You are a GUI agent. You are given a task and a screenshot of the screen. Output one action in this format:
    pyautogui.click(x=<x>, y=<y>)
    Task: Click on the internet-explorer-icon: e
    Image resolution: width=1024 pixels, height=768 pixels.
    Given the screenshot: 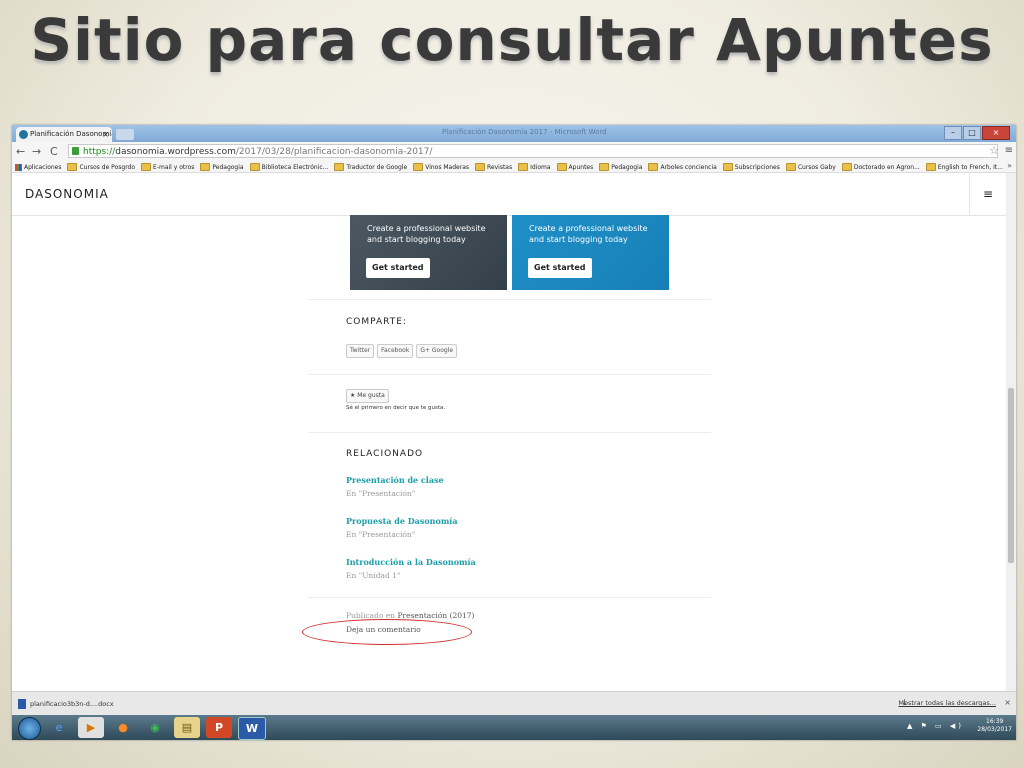 What is the action you would take?
    pyautogui.click(x=59, y=727)
    